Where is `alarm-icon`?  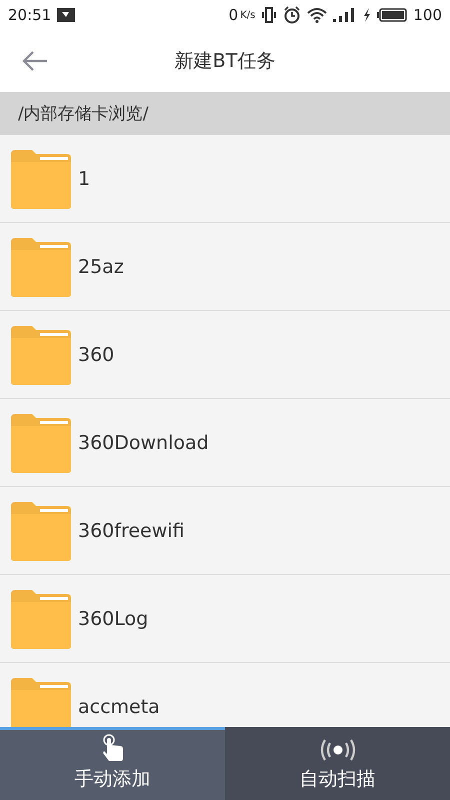 alarm-icon is located at coordinates (292, 15).